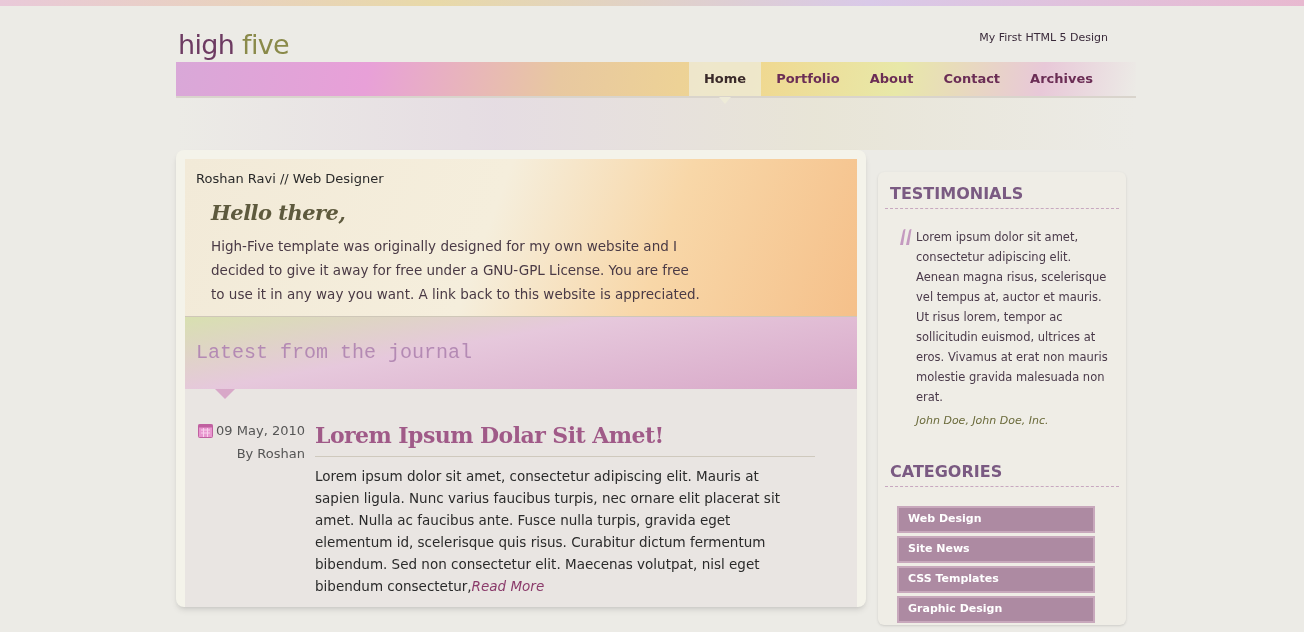 This screenshot has height=632, width=1304. What do you see at coordinates (290, 179) in the screenshot?
I see `byline: Roshan Ravi // Web Designer` at bounding box center [290, 179].